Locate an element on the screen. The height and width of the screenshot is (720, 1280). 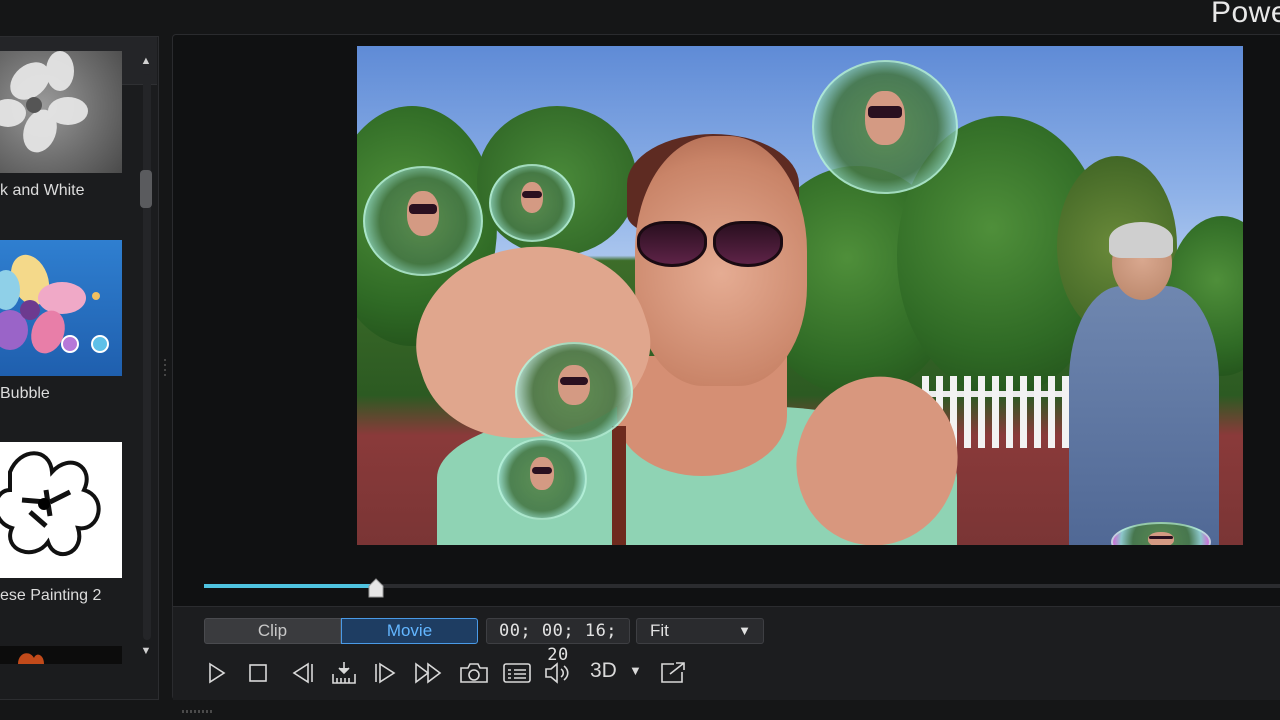
split-icon is located at coordinates (344, 673).